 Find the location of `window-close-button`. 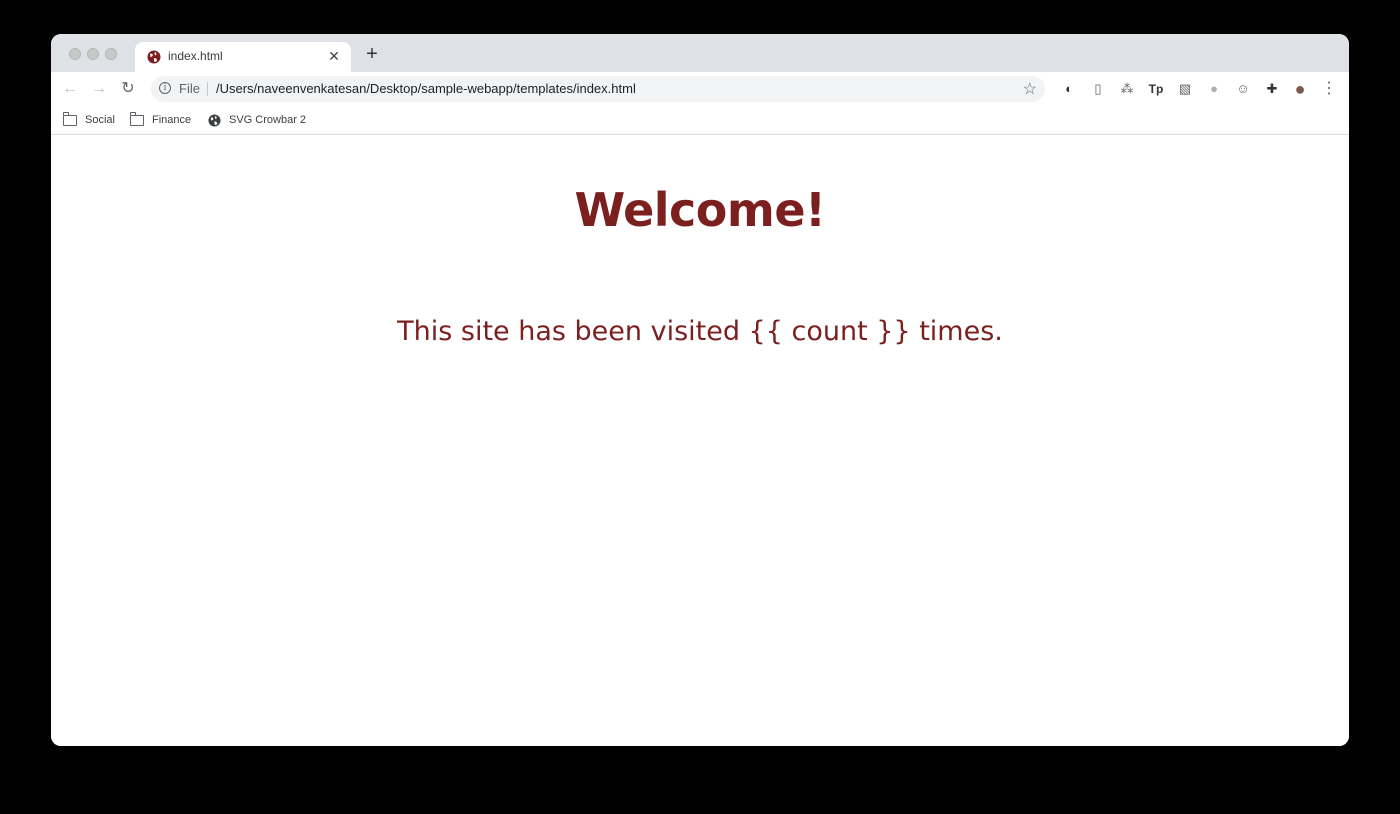

window-close-button is located at coordinates (75, 54).